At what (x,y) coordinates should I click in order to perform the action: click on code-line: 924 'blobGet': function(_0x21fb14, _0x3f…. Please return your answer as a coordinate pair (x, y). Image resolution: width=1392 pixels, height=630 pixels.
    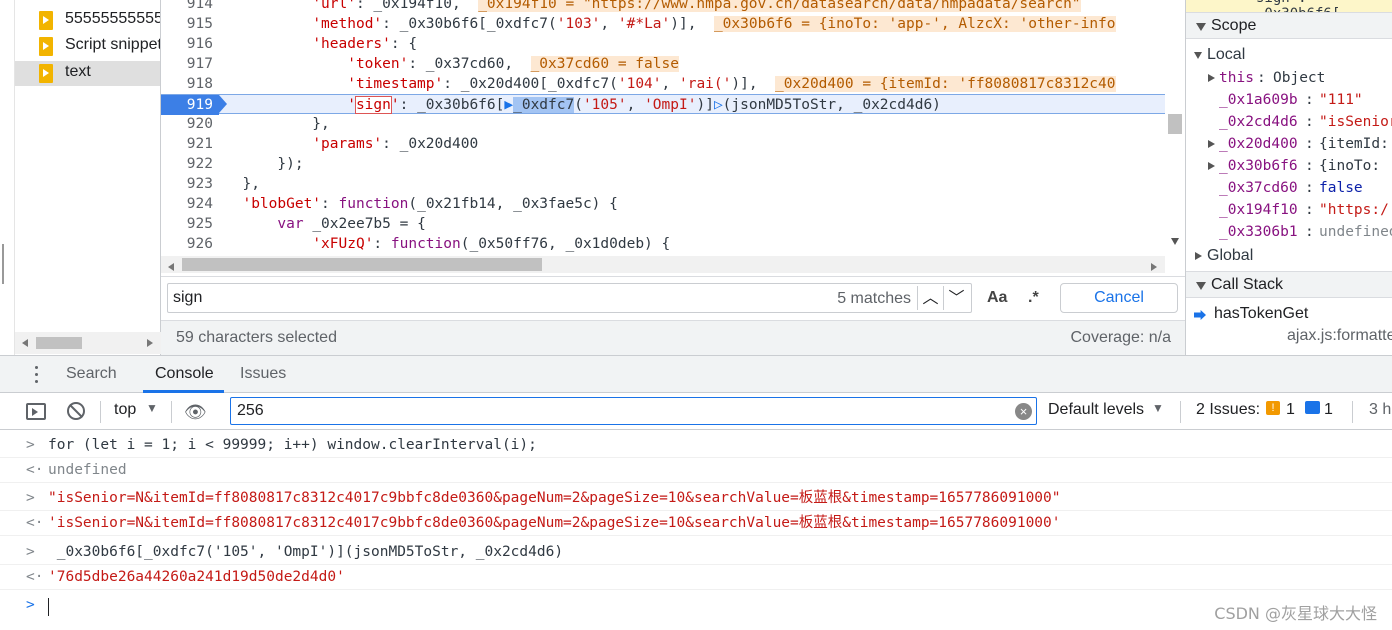
    Looking at the image, I should click on (663, 204).